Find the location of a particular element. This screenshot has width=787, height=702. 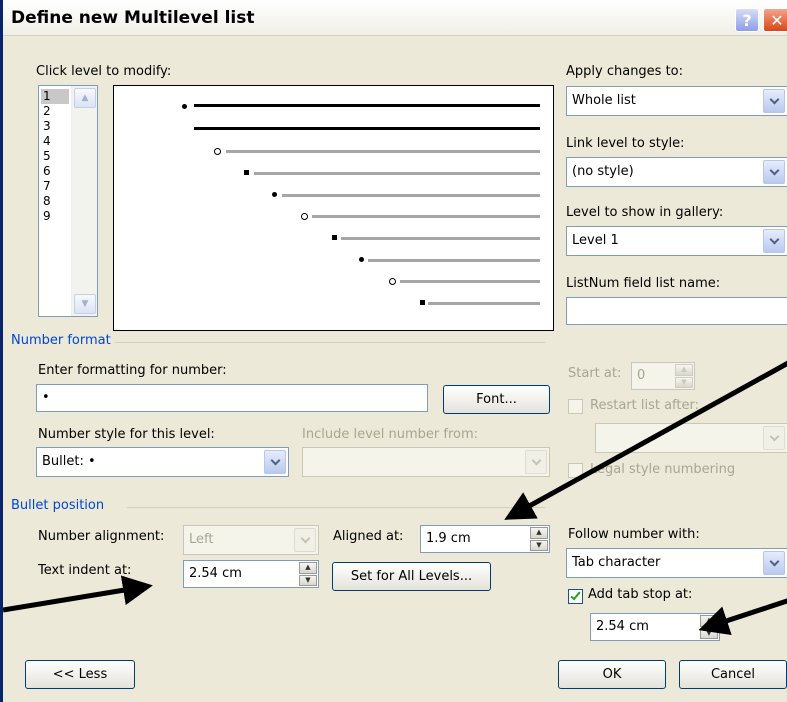

level-list-label: Click level to modify: is located at coordinates (104, 71).